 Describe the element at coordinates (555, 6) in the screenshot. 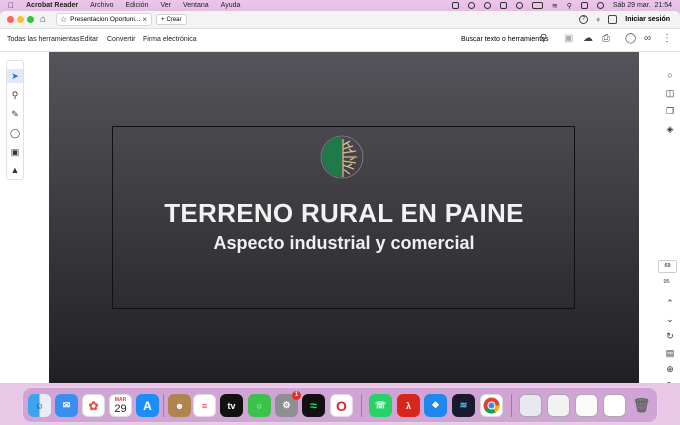

I see `wifi-icon: ≋` at that location.